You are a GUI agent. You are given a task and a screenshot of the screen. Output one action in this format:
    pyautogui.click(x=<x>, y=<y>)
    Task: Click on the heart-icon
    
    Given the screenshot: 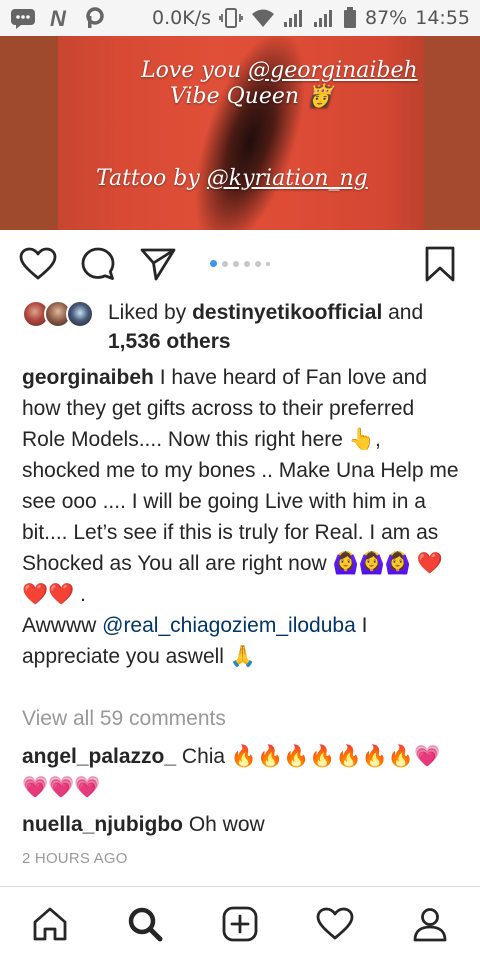 What is the action you would take?
    pyautogui.click(x=38, y=263)
    